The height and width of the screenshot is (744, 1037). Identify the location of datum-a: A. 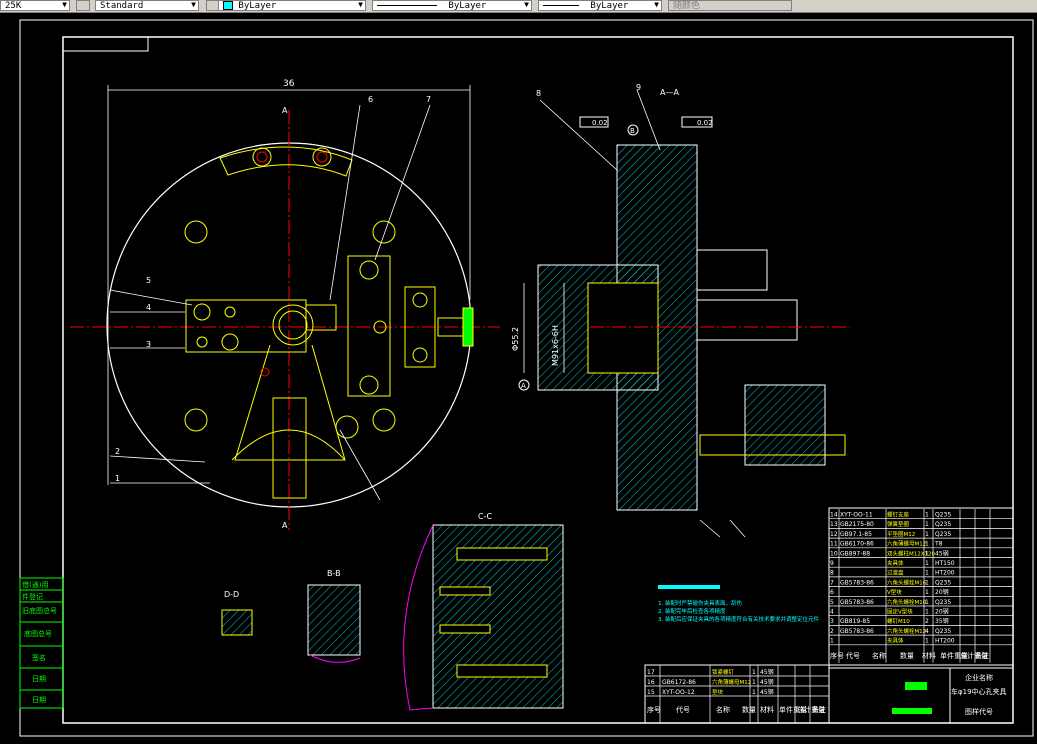
(523, 386).